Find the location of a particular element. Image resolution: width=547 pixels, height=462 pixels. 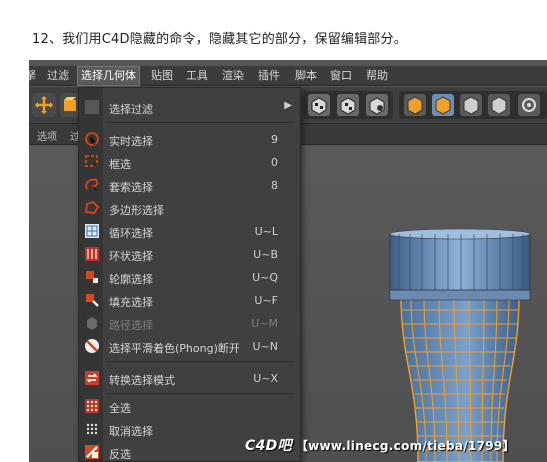

menu-tools: 工具 is located at coordinates (197, 76).